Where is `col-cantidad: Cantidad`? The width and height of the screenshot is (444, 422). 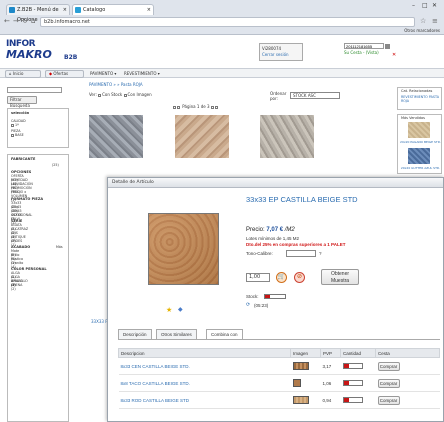
col-cantidad: Cantidad is located at coordinates (358, 353).